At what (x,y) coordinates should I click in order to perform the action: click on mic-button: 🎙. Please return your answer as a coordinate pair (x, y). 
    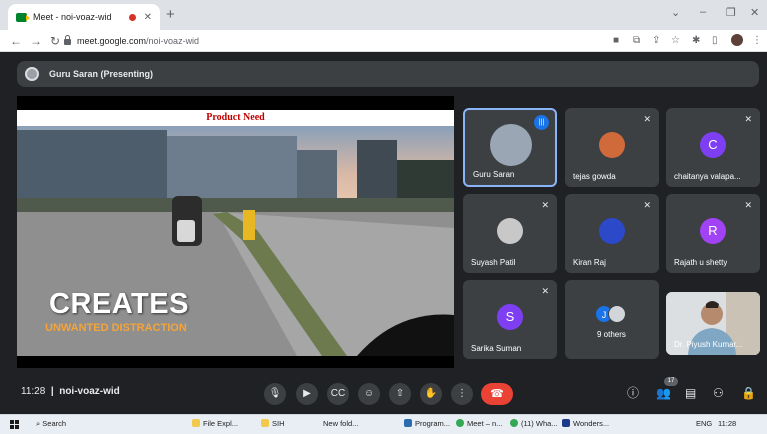
    Looking at the image, I should click on (275, 394).